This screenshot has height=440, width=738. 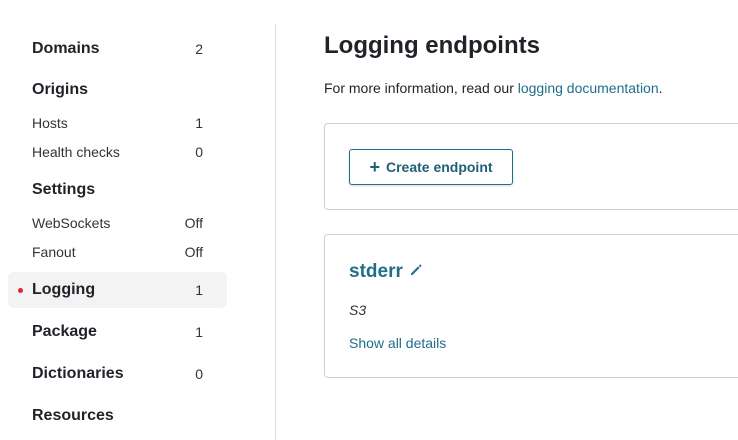 What do you see at coordinates (531, 166) in the screenshot?
I see `create-endpoint-card: + Create endpoint` at bounding box center [531, 166].